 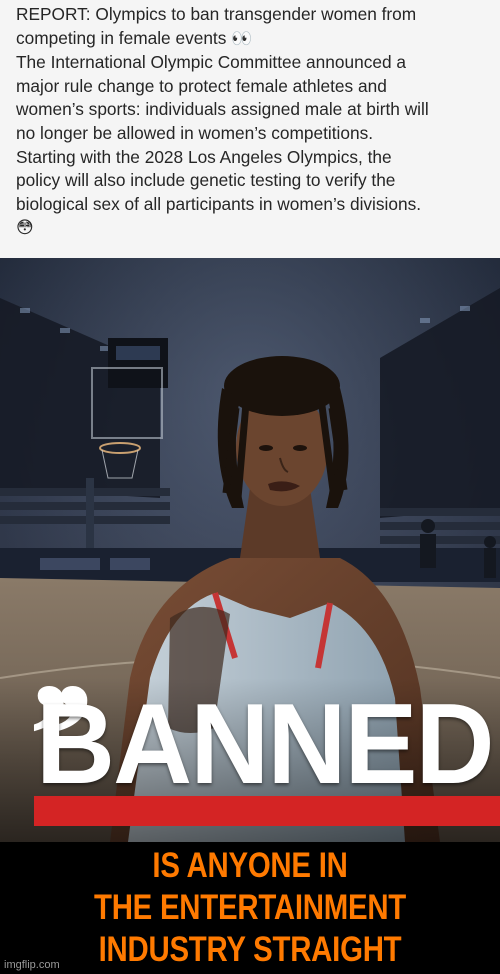 I want to click on eyes-emoji-icon: 👀, so click(x=242, y=38).